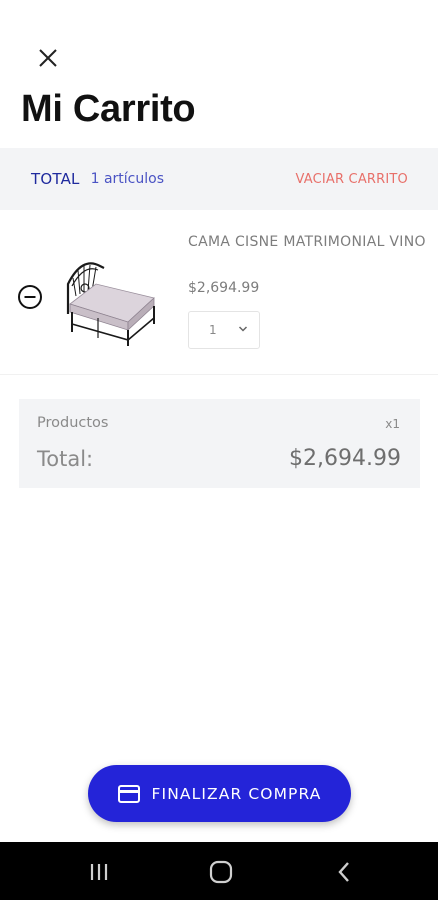  I want to click on checkout-label: FINALIZAR COMPRA, so click(236, 793).